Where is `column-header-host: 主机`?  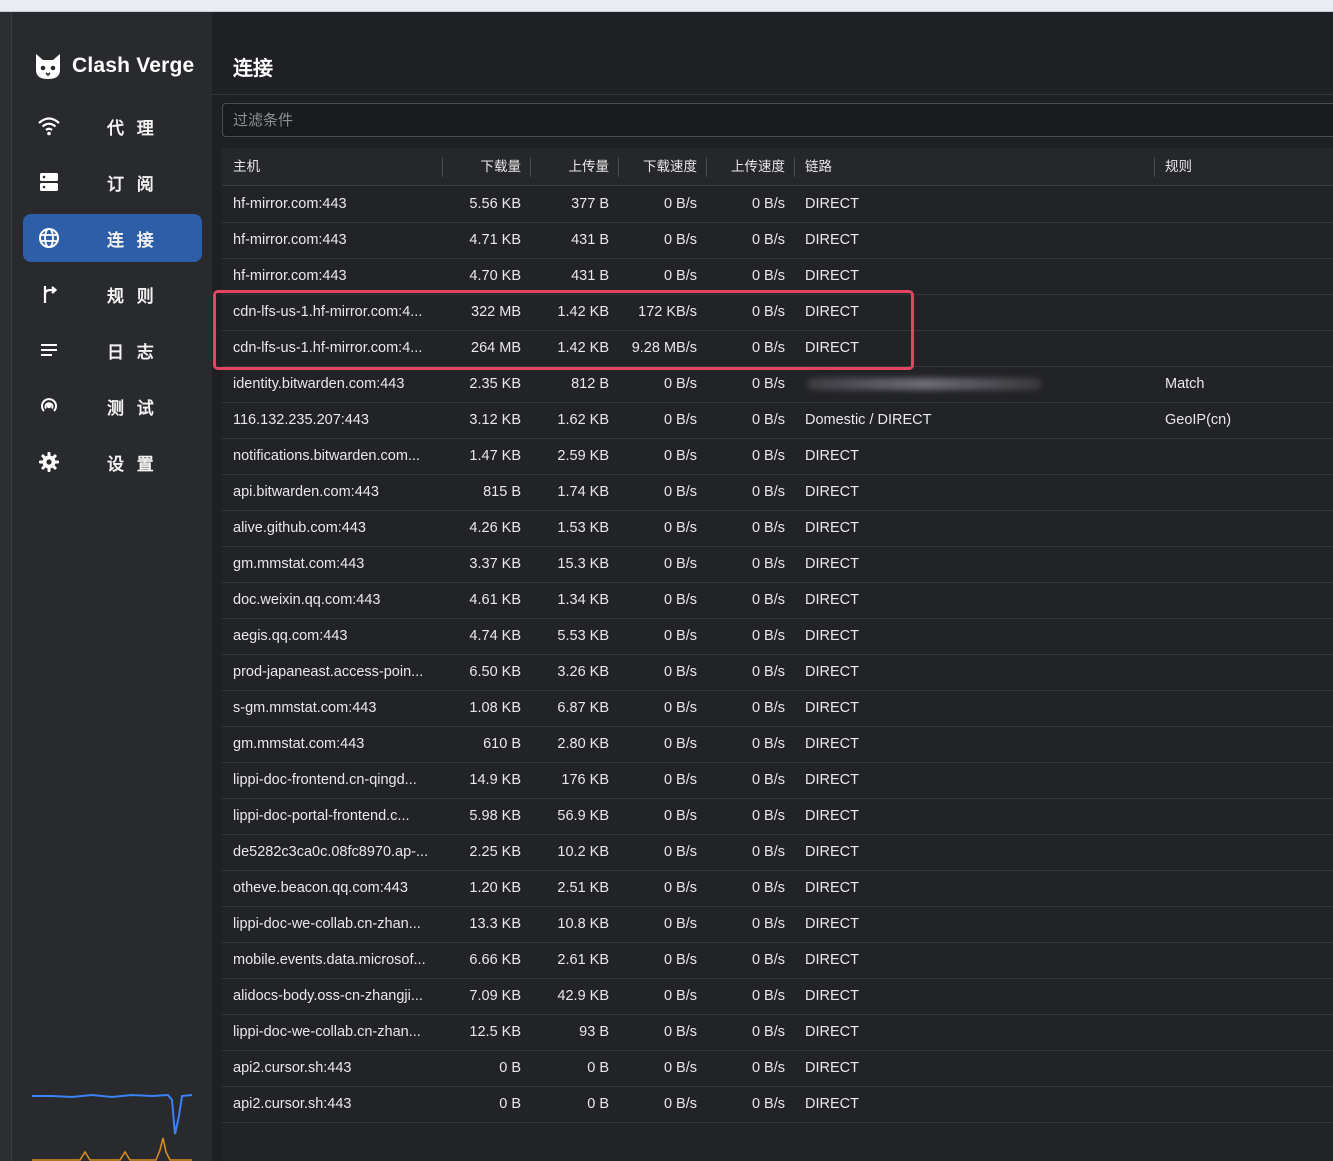 column-header-host: 主机 is located at coordinates (246, 167).